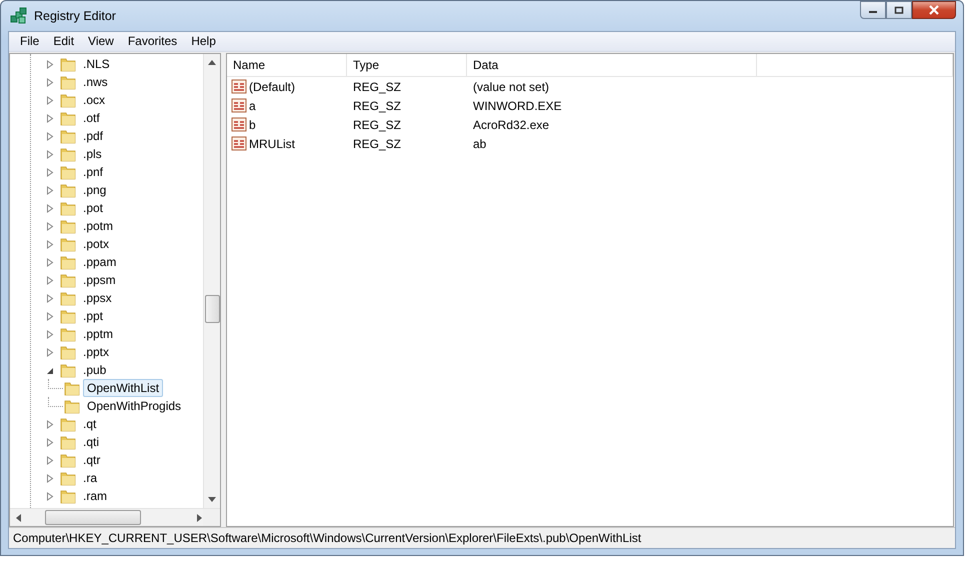 The width and height of the screenshot is (971, 565). I want to click on tree-item: .otf, so click(91, 118).